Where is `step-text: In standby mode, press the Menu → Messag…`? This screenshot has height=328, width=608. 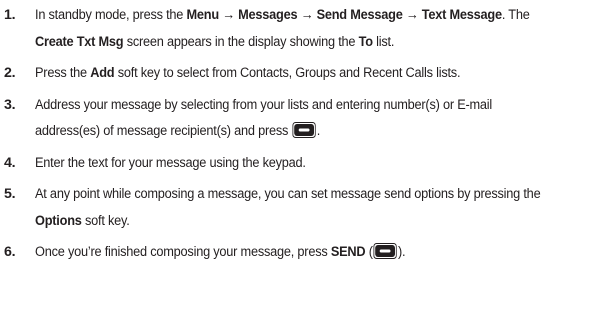 step-text: In standby mode, press the Menu → Messag… is located at coordinates (290, 28).